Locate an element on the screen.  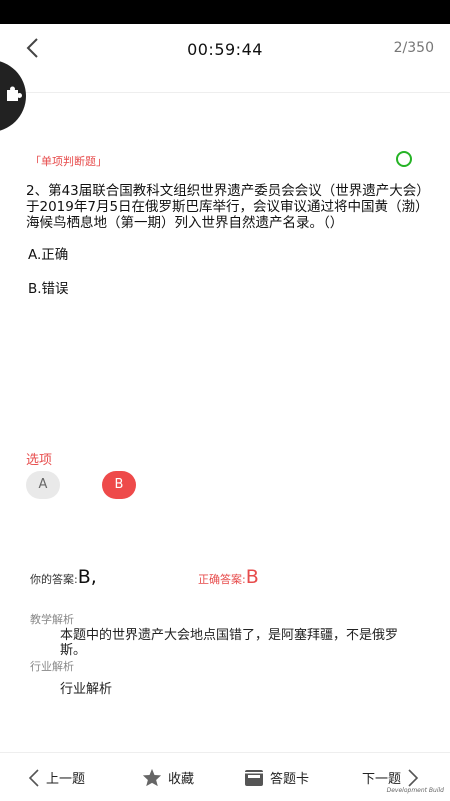
industry-analysis-title: 行业解析 is located at coordinates (52, 666).